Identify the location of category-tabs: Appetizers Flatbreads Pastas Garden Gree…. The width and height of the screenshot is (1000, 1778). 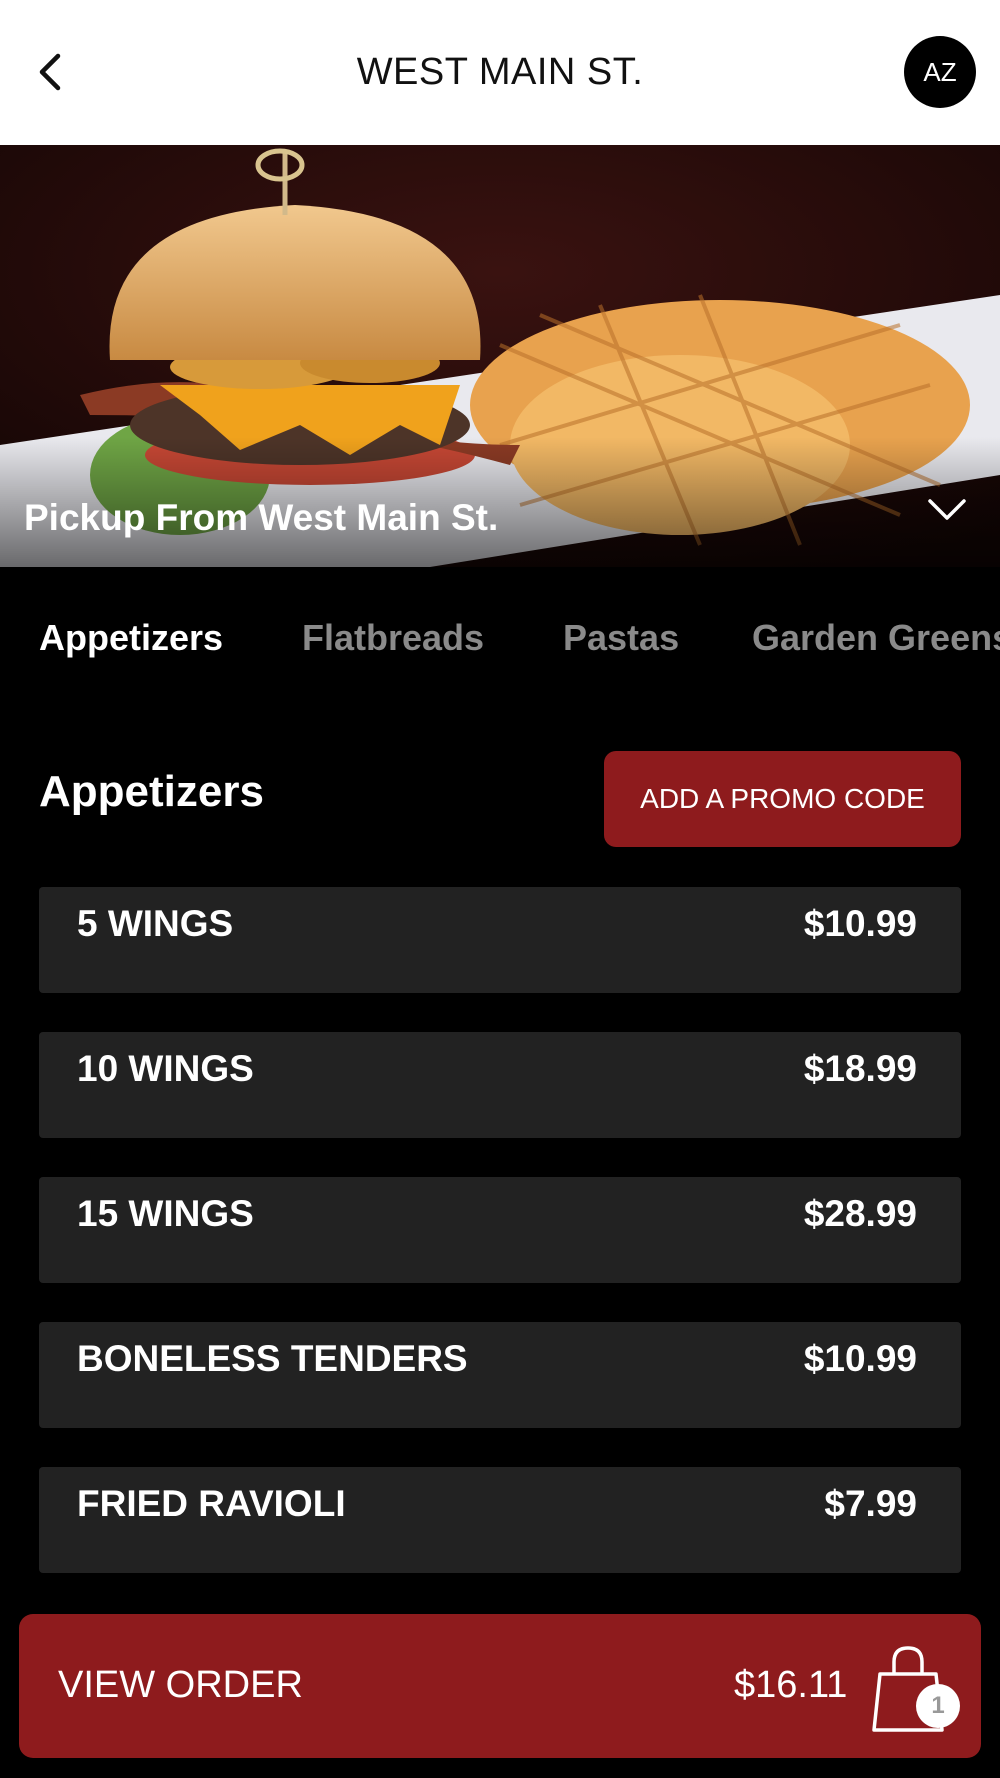
(500, 637).